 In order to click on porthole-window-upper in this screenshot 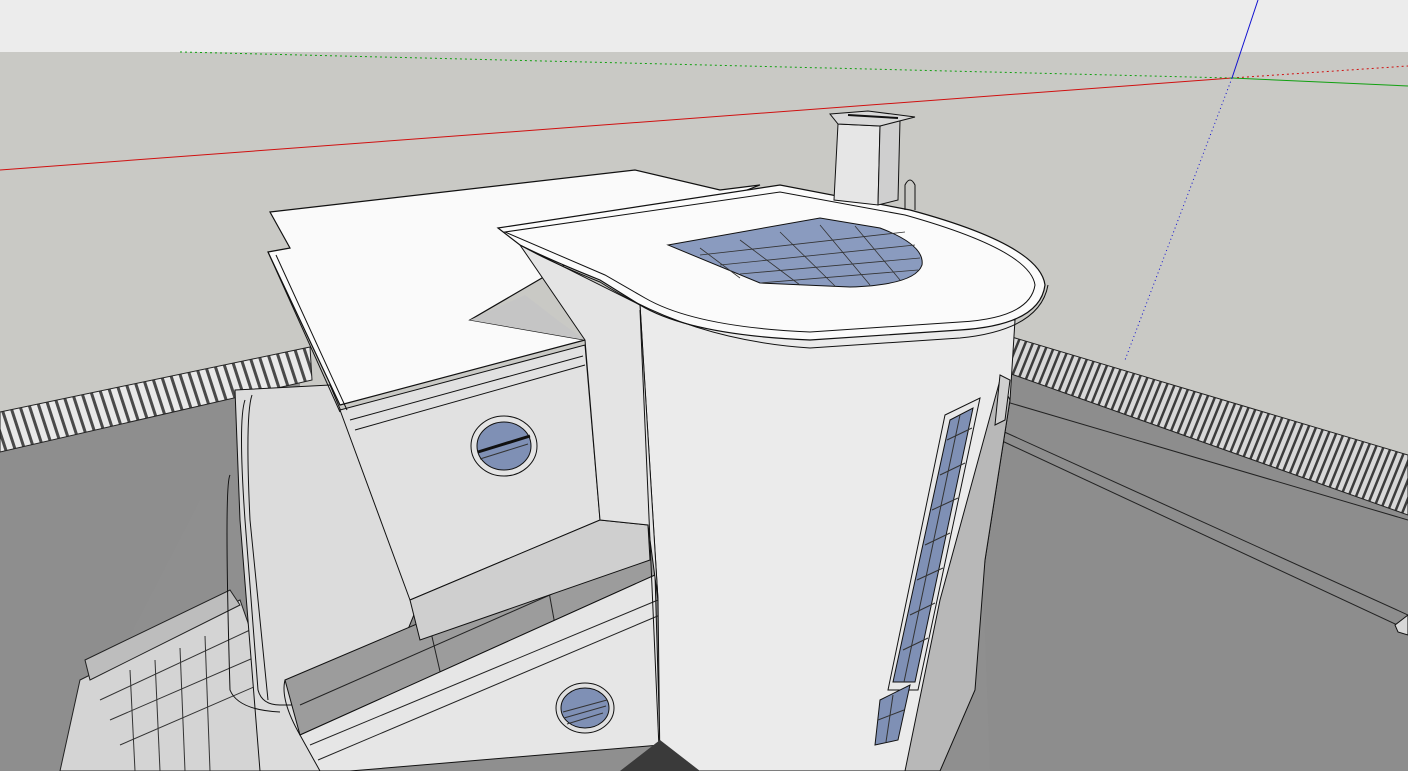, I will do `click(504, 446)`.